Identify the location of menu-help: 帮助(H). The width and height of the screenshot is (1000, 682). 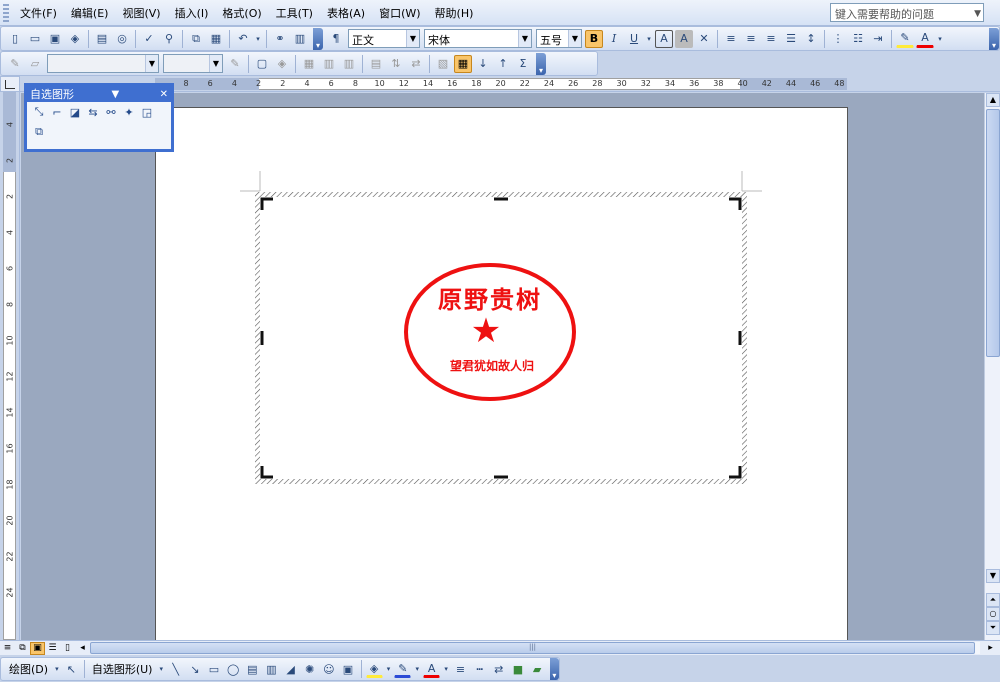
(454, 13).